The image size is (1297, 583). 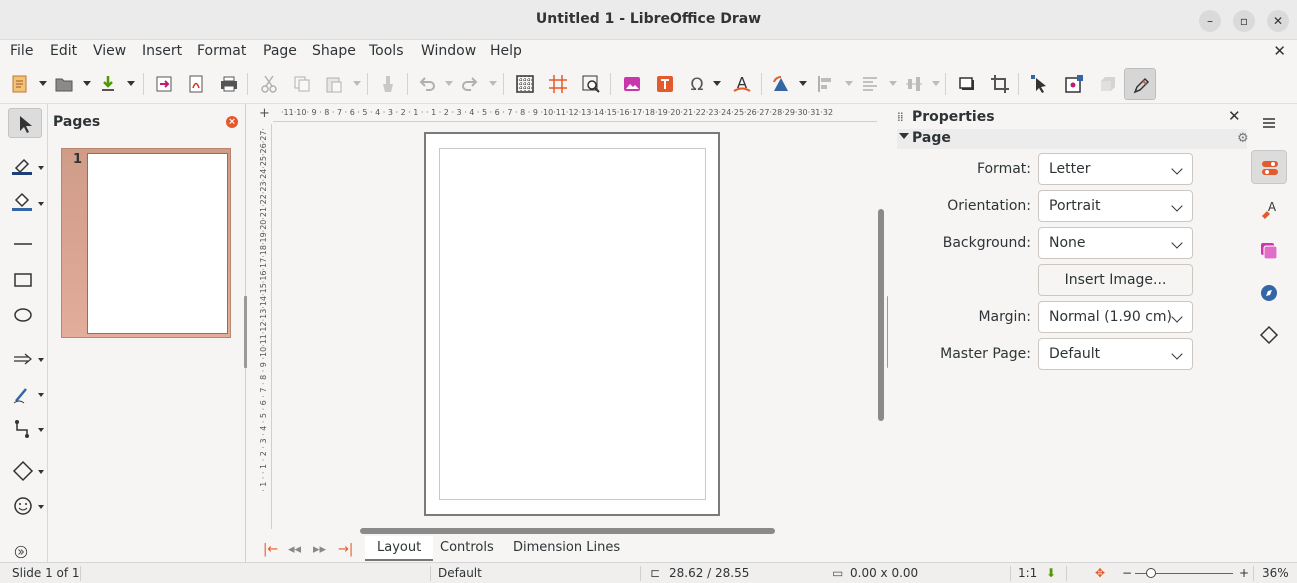 What do you see at coordinates (1115, 206) in the screenshot?
I see `orientation-dropdown: Portrait` at bounding box center [1115, 206].